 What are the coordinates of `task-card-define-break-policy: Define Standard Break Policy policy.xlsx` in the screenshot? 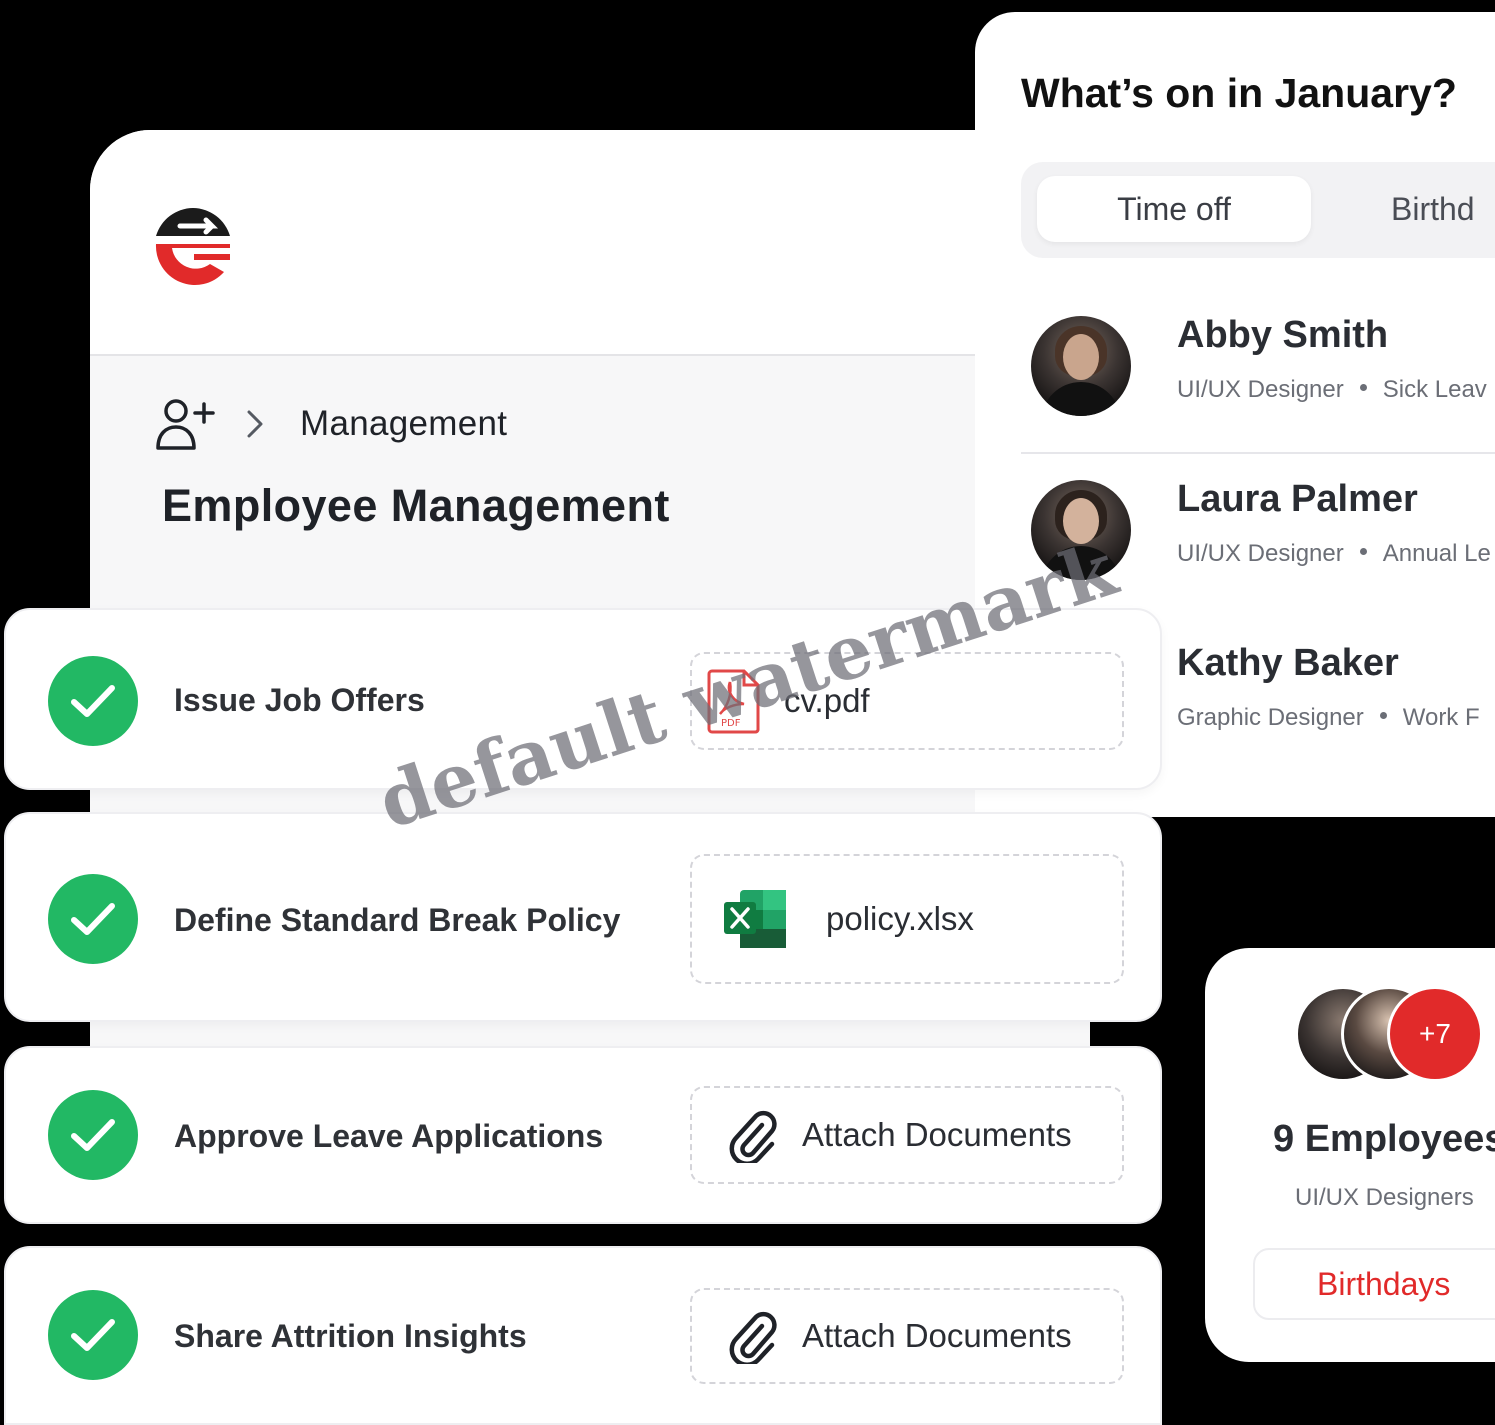 It's located at (583, 917).